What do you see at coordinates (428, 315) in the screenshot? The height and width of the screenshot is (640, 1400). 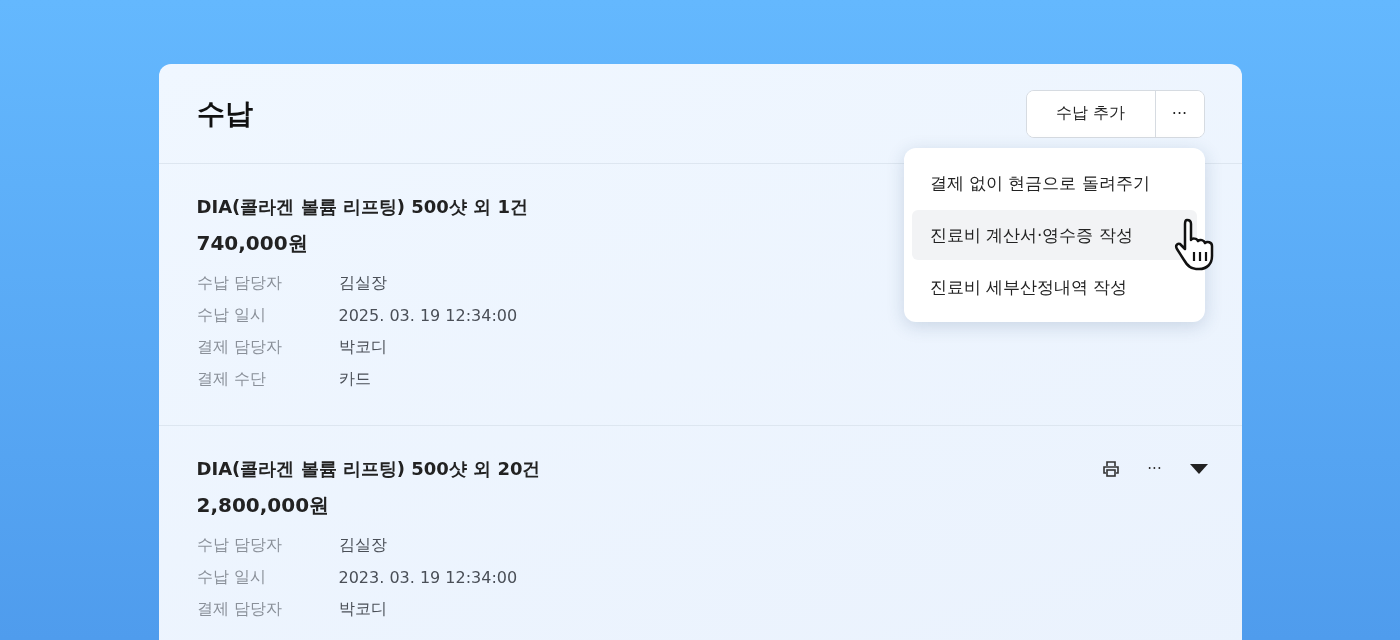 I see `detail-value: 2025. 03. 19 12:34:00` at bounding box center [428, 315].